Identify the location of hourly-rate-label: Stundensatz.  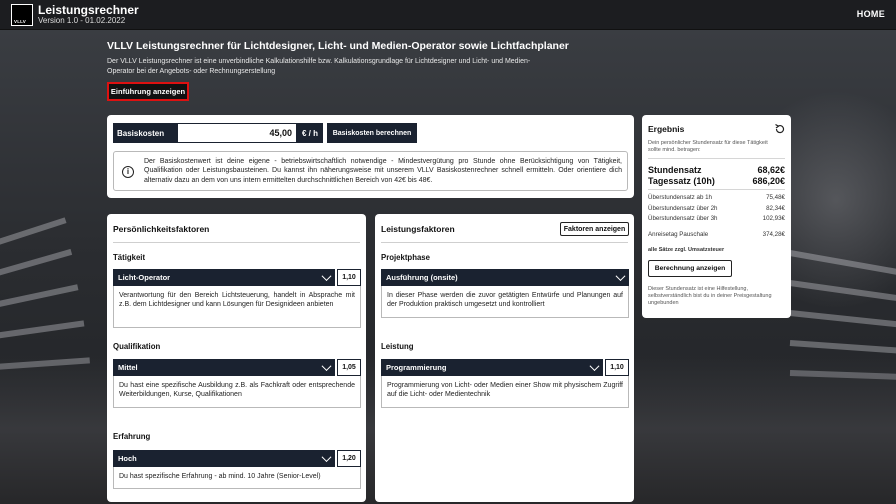
(675, 170).